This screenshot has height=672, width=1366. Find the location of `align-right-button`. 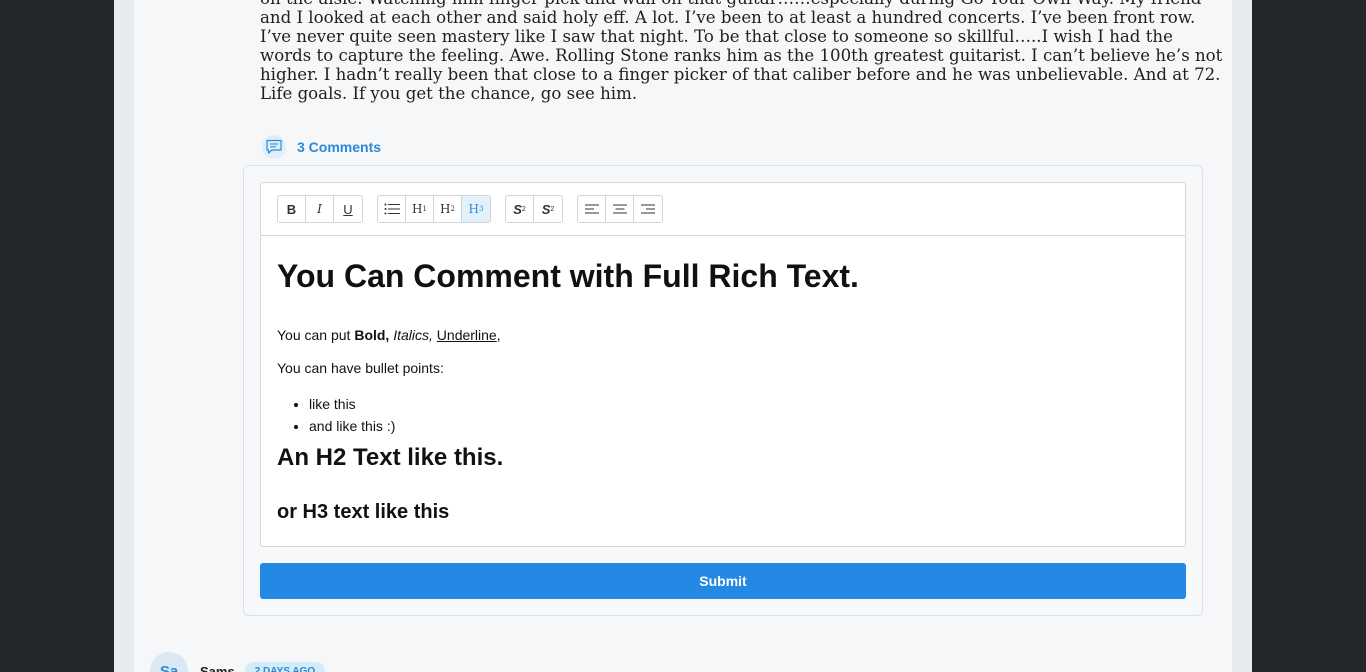

align-right-button is located at coordinates (648, 209).